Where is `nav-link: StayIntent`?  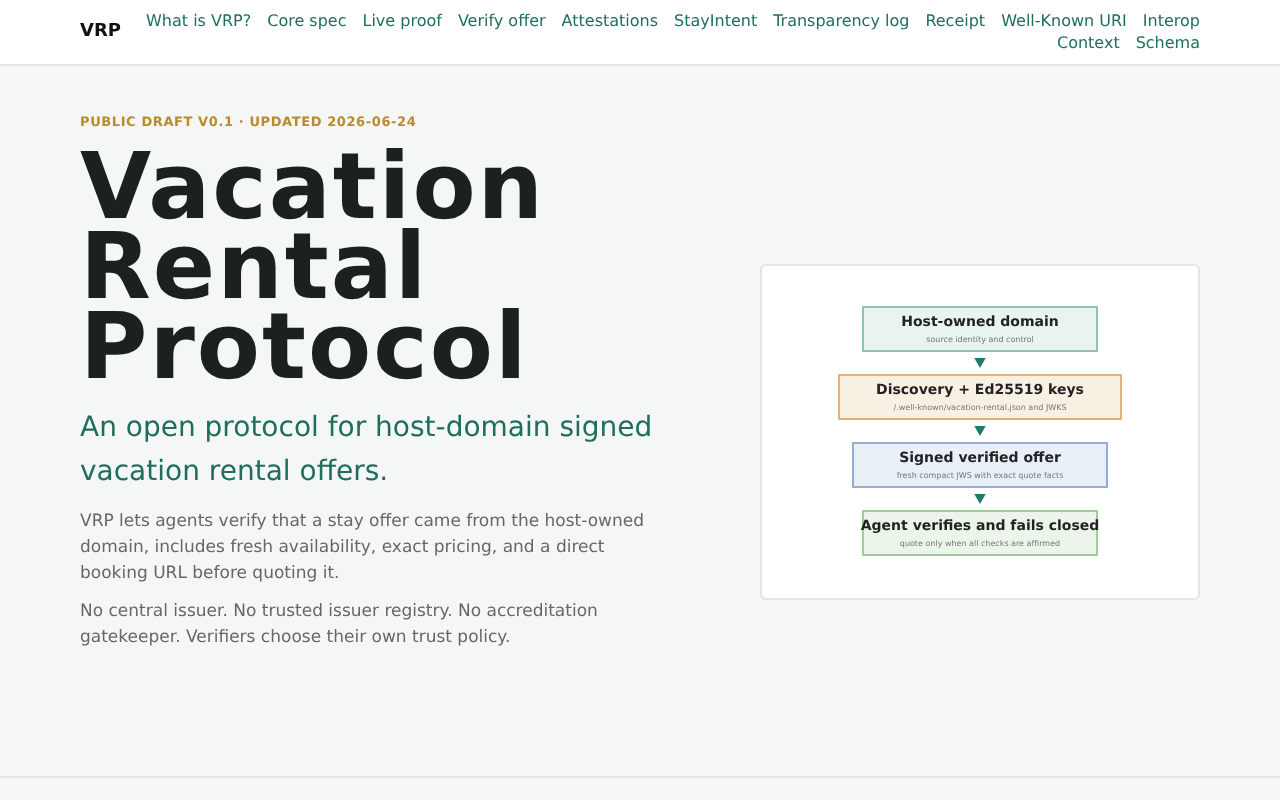
nav-link: StayIntent is located at coordinates (716, 21).